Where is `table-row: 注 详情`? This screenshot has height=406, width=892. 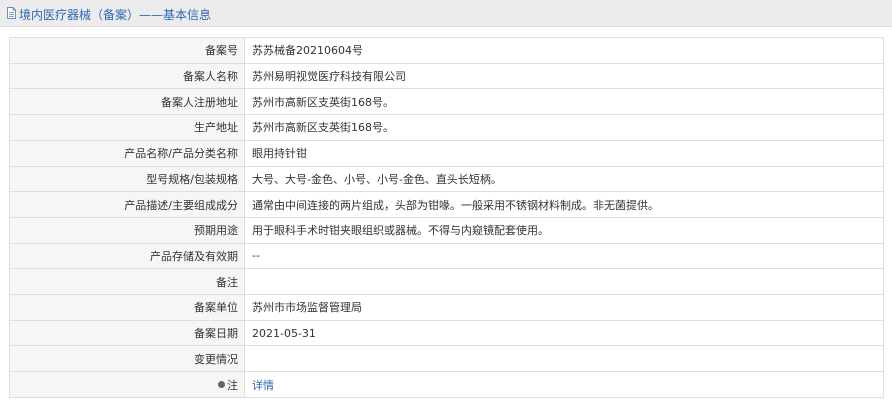
table-row: 注 详情 is located at coordinates (446, 384).